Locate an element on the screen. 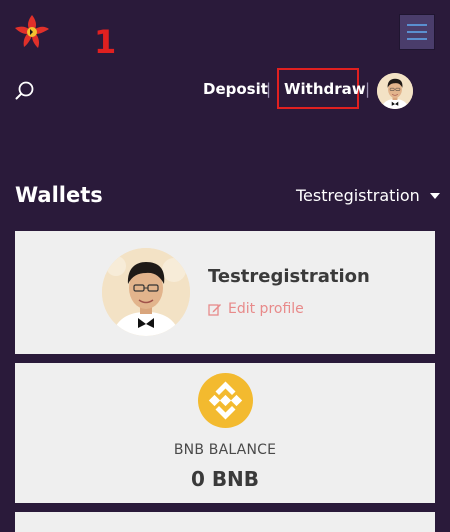 This screenshot has width=450, height=532. account-dropdown-label: Testregistration is located at coordinates (358, 195).